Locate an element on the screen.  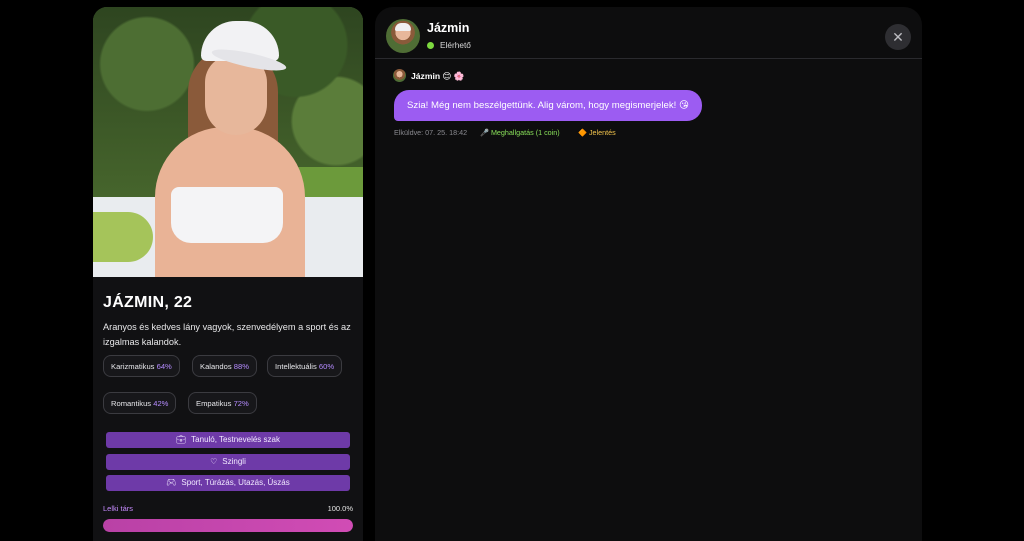
trait-label: Karizmatikus is located at coordinates (133, 366).